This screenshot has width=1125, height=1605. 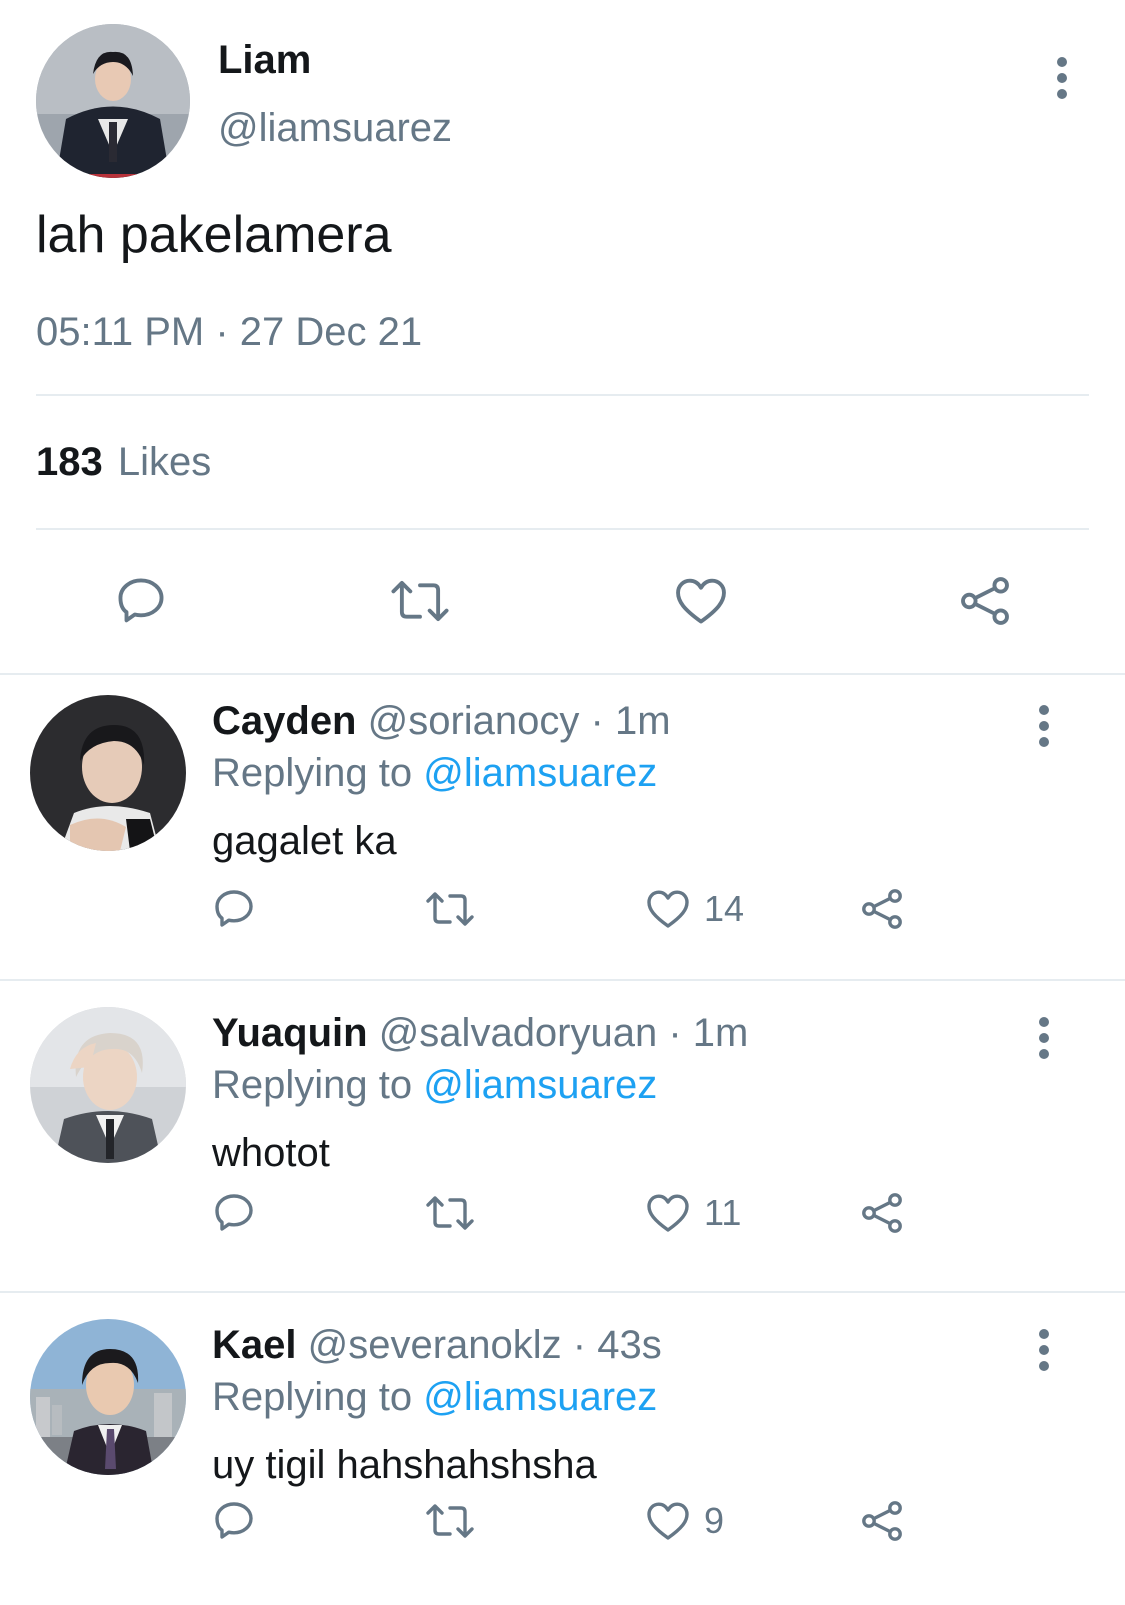 I want to click on author-name: Liam, so click(x=264, y=60).